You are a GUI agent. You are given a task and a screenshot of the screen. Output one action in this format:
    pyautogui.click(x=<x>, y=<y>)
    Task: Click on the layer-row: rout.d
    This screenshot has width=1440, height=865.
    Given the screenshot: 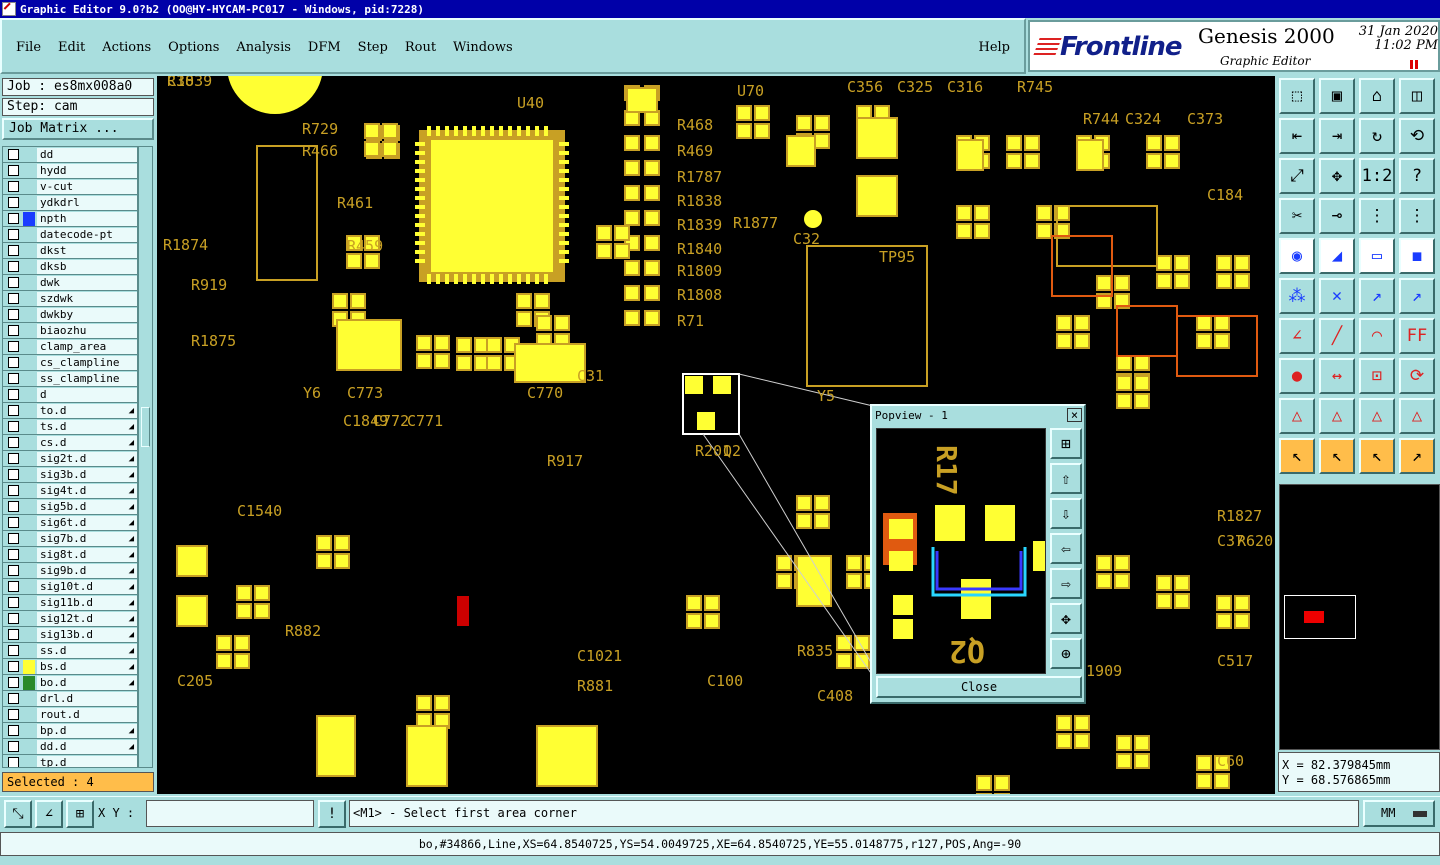 What is the action you would take?
    pyautogui.click(x=70, y=715)
    